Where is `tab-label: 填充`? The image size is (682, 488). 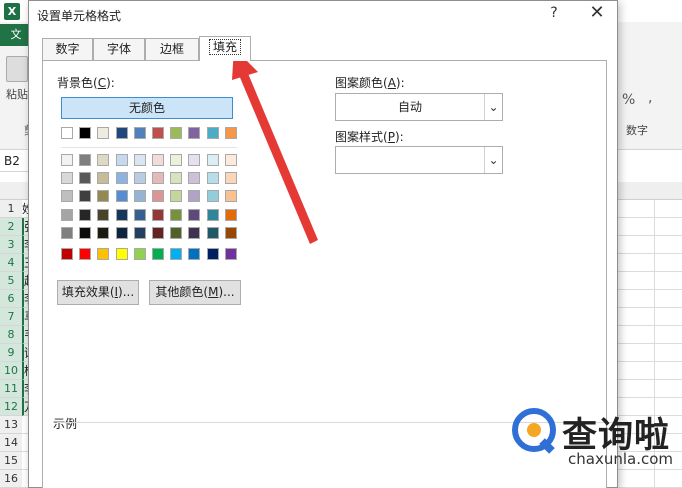
tab-label: 填充 is located at coordinates (224, 47).